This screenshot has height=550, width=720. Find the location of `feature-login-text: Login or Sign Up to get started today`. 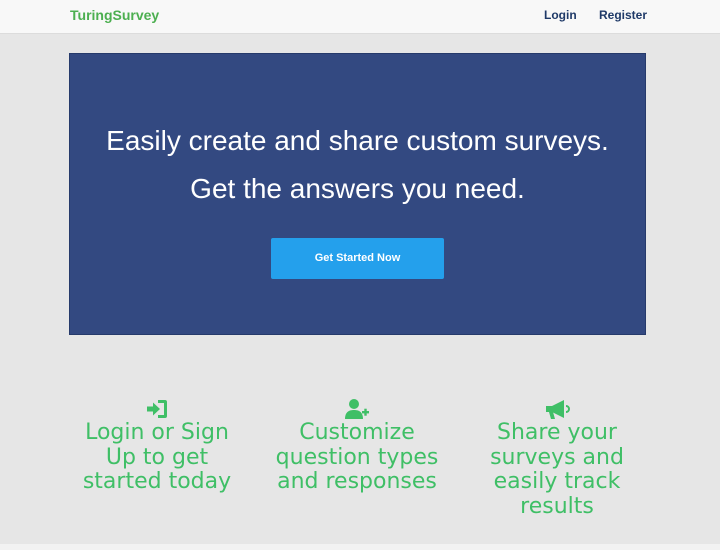

feature-login-text: Login or Sign Up to get started today is located at coordinates (157, 457).